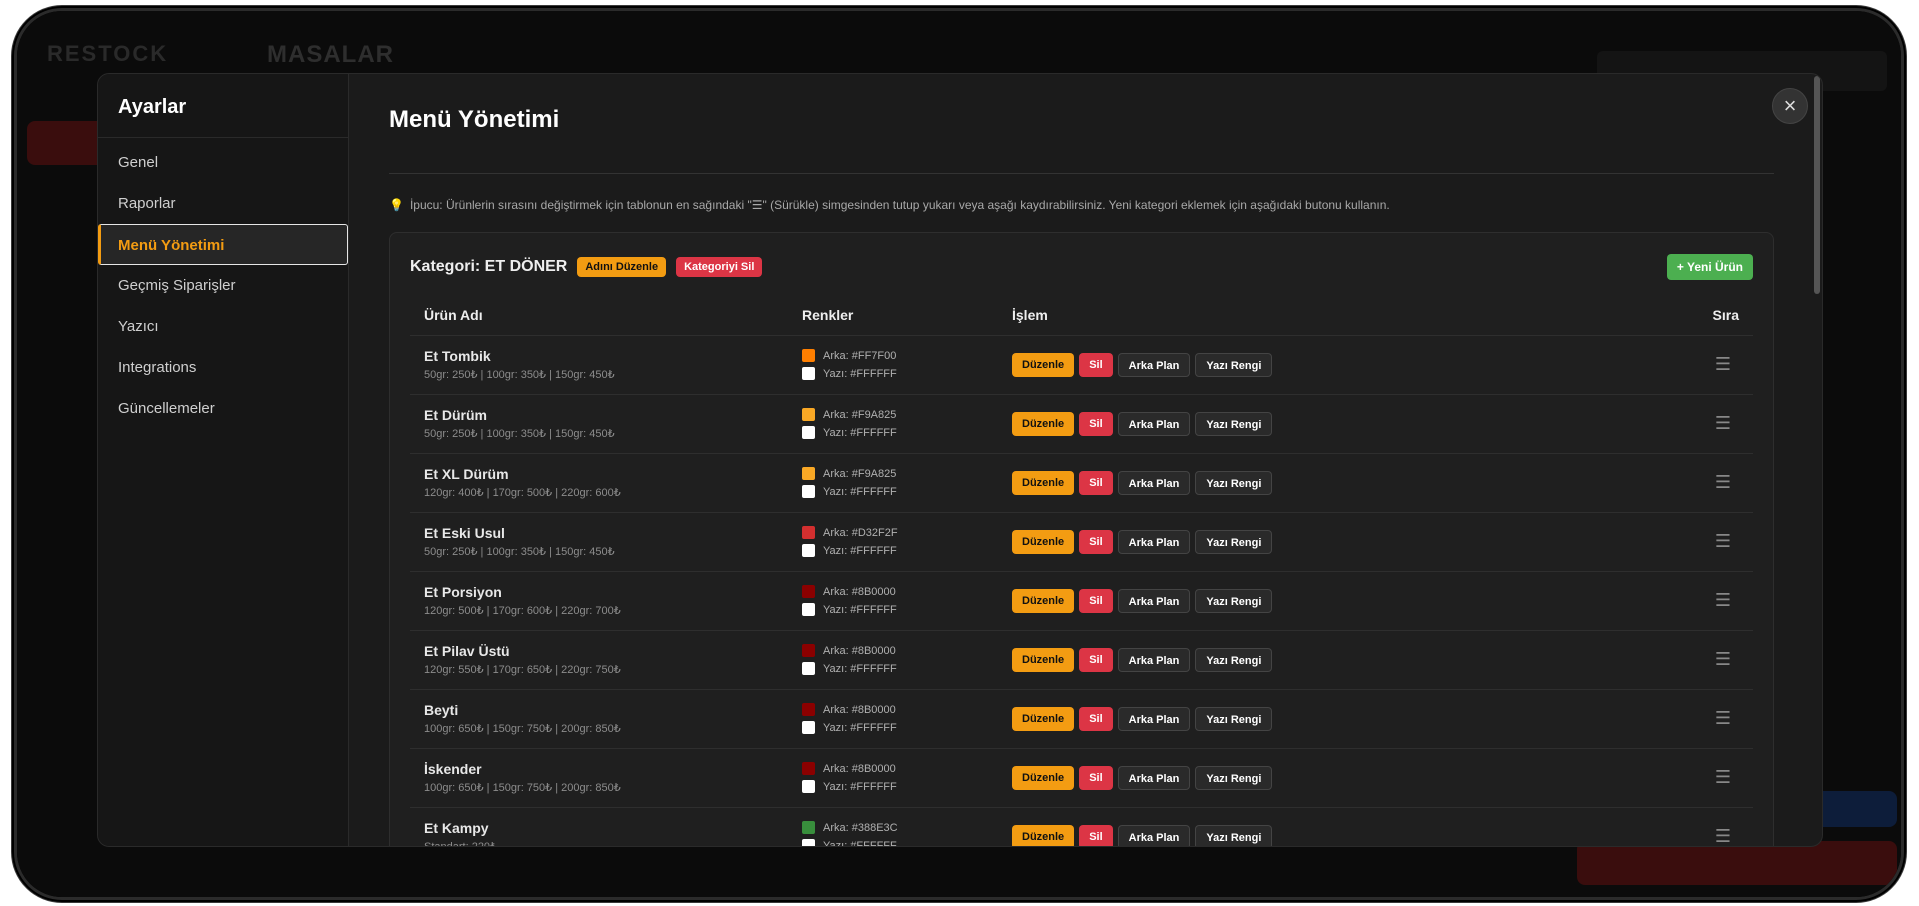  I want to click on sidebar-item-5: Integrations, so click(223, 367).